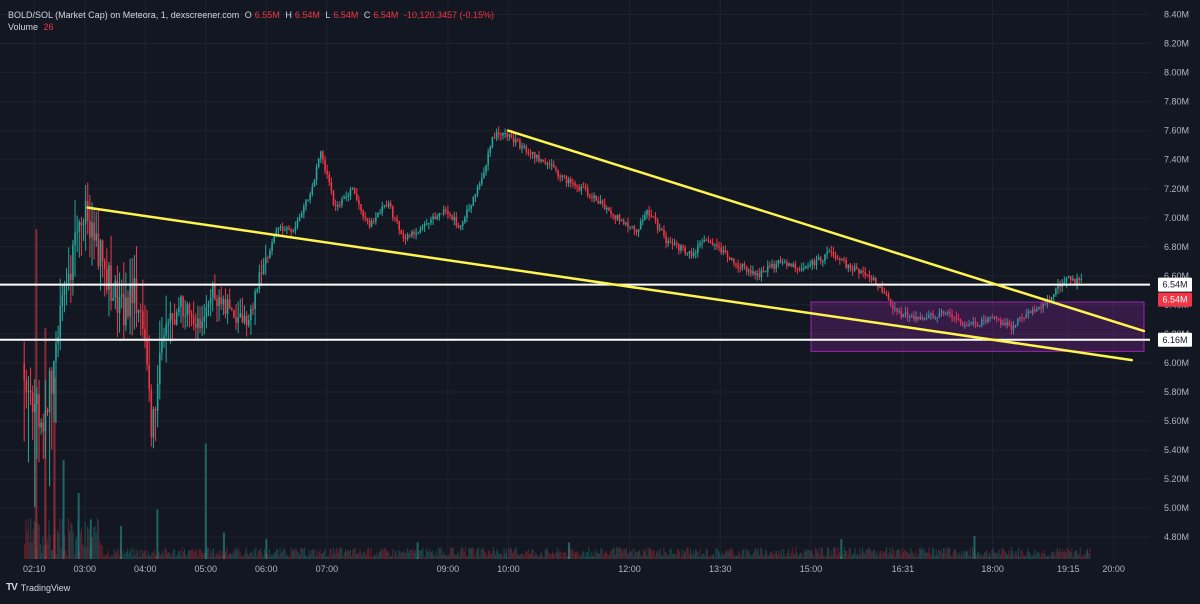 The image size is (1200, 604). Describe the element at coordinates (267, 15) in the screenshot. I see `open-value: 6.55M` at that location.